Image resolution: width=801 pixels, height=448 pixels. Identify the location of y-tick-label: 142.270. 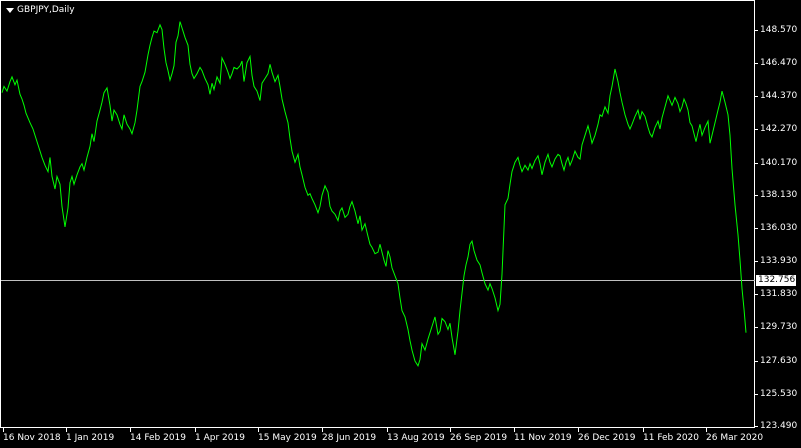
(779, 129).